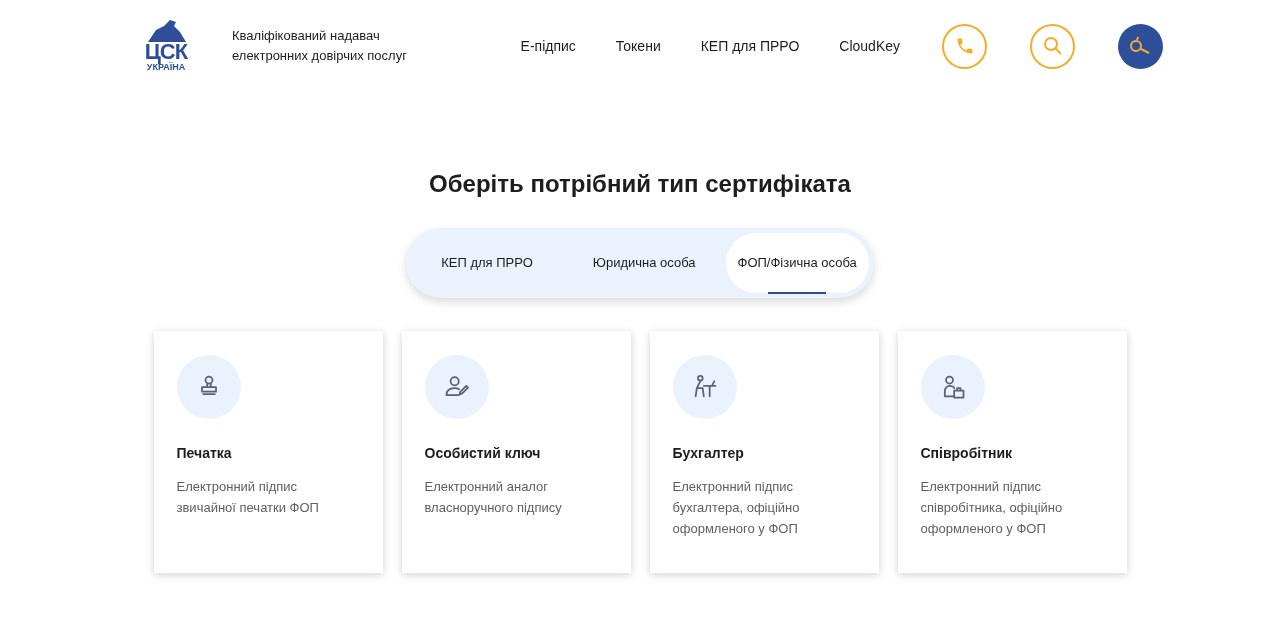 The width and height of the screenshot is (1280, 640). What do you see at coordinates (204, 453) in the screenshot?
I see `card-title: Печатка` at bounding box center [204, 453].